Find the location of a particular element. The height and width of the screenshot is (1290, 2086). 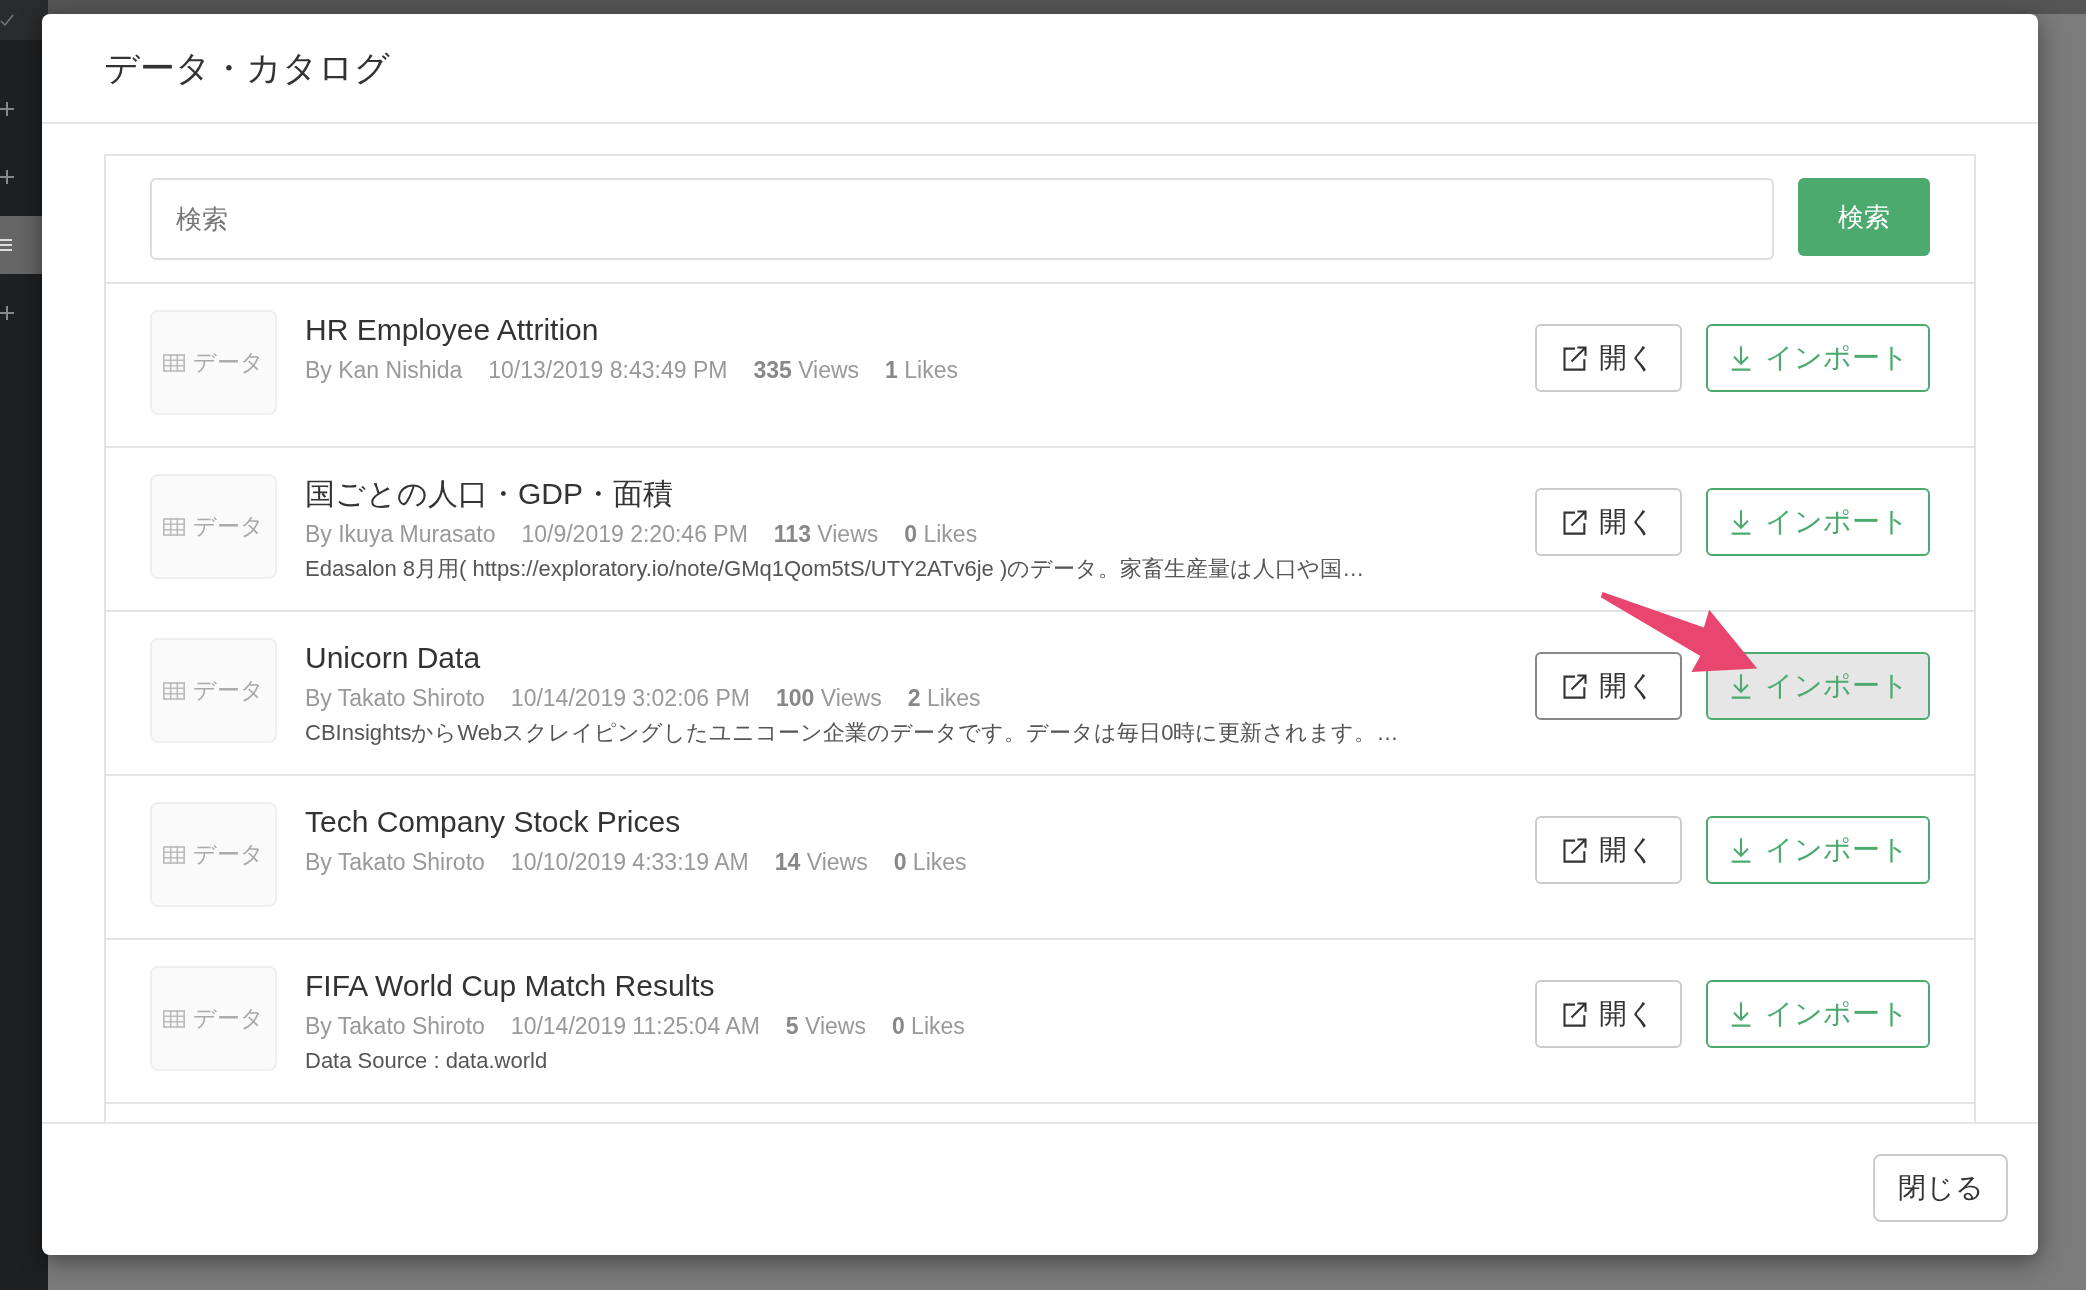

likes-count: 2 Likes is located at coordinates (944, 698).